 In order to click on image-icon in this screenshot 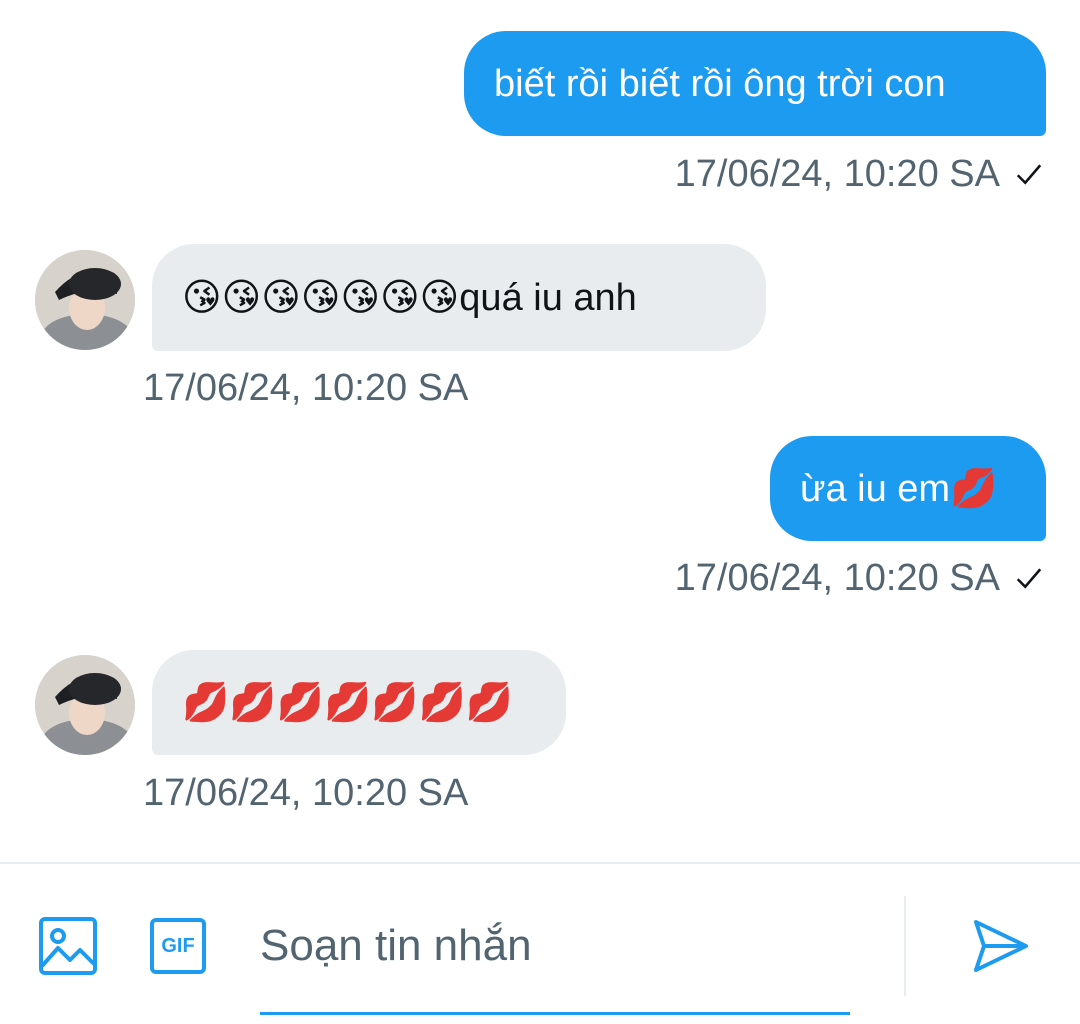, I will do `click(68, 946)`.